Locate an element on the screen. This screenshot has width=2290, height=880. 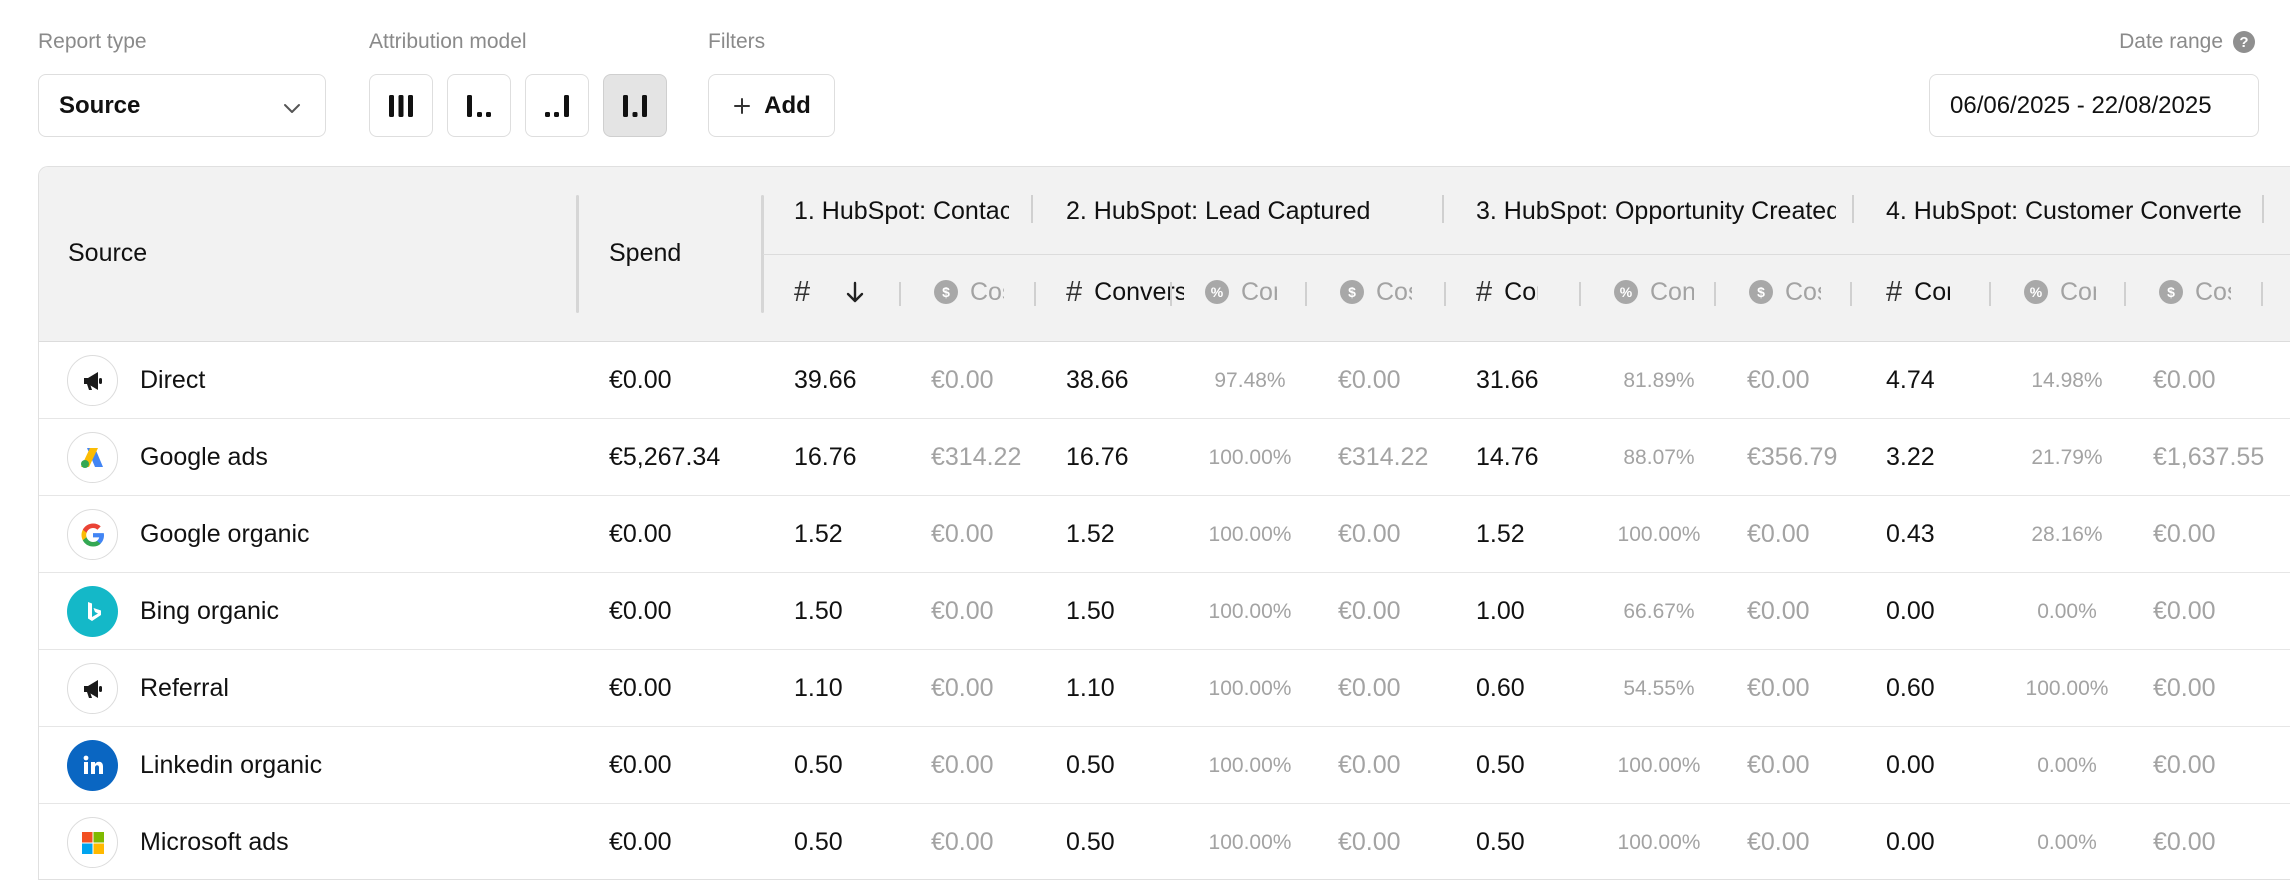
filters-label: Filters is located at coordinates (737, 41).